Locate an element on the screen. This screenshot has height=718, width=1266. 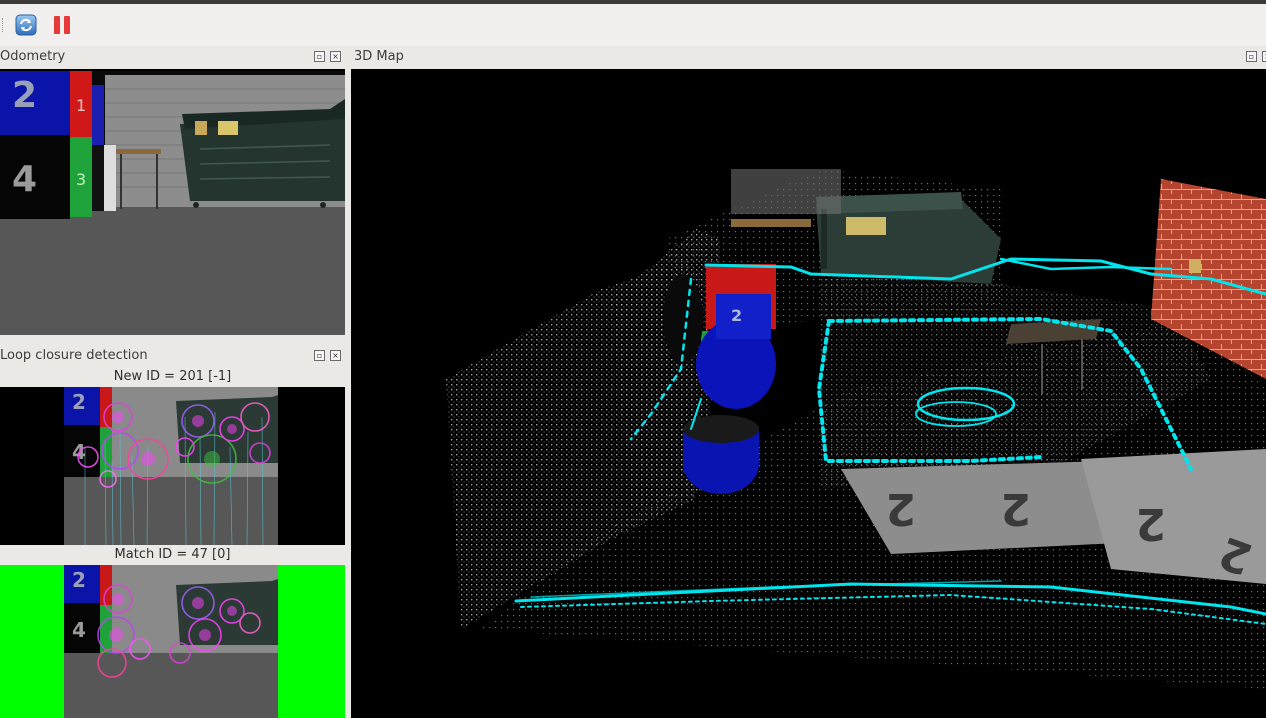
refresh-button is located at coordinates (26, 25).